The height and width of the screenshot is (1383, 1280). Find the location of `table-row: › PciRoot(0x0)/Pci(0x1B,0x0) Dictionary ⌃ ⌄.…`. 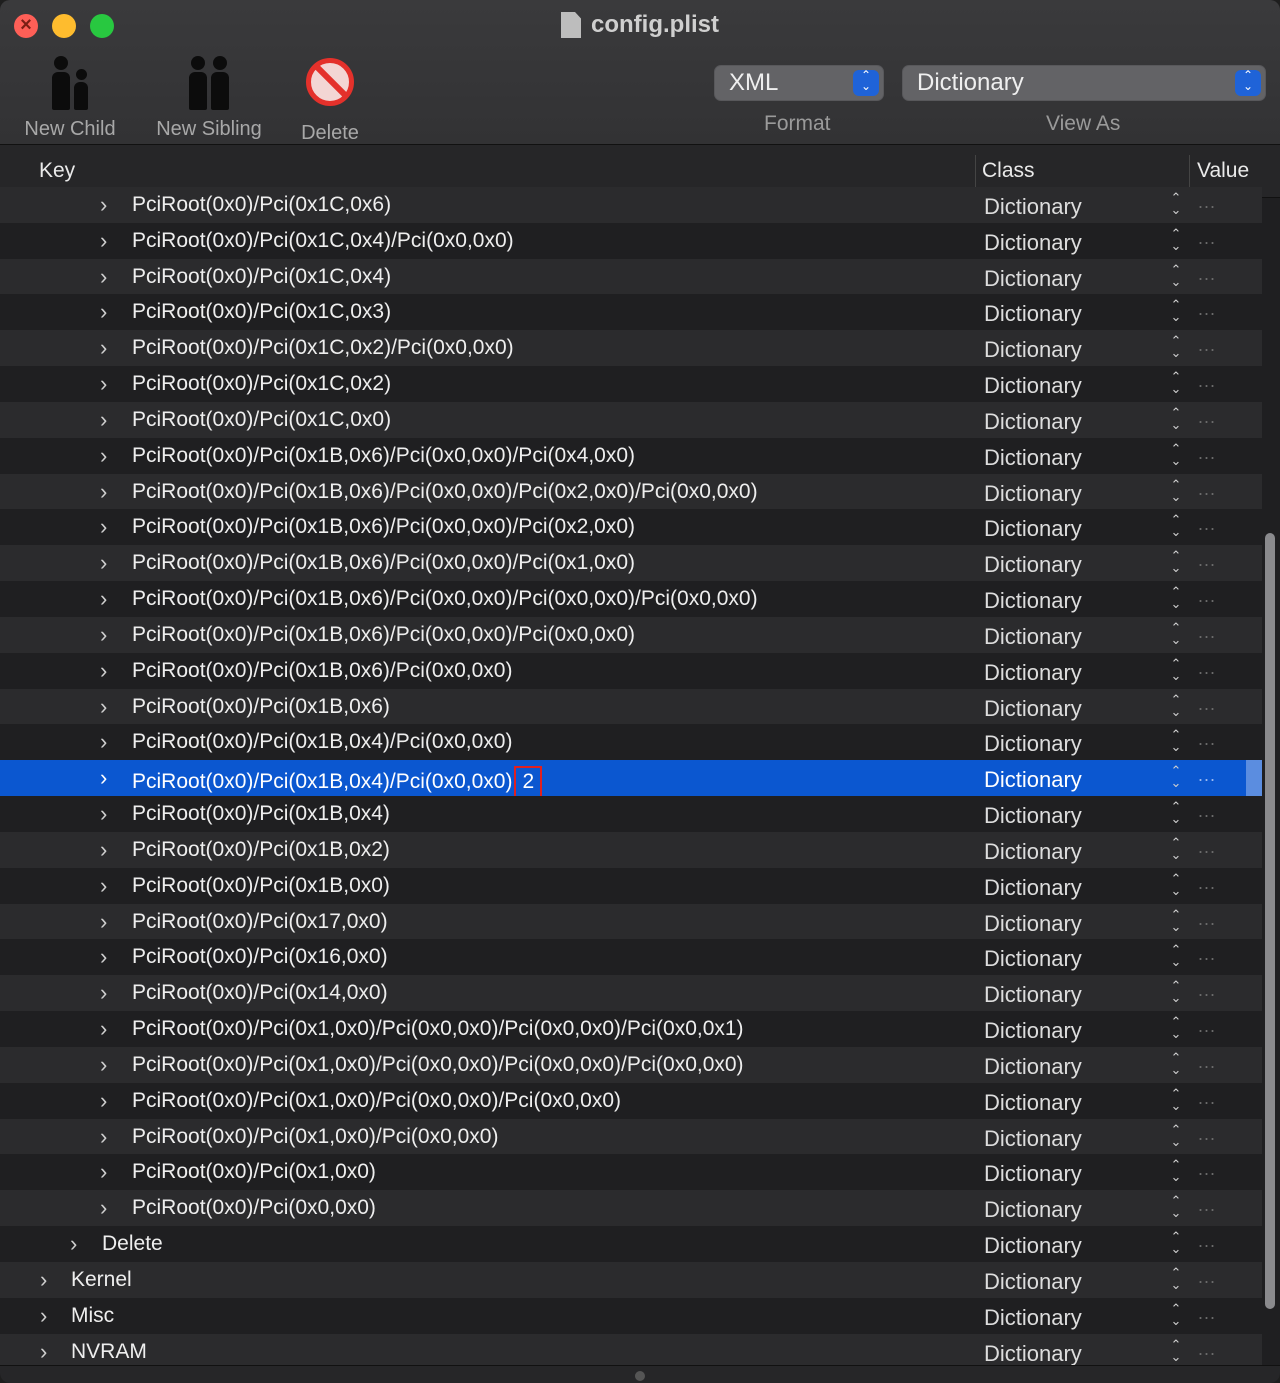

table-row: › PciRoot(0x0)/Pci(0x1B,0x0) Dictionary ⌃ ⌄.… is located at coordinates (631, 885).